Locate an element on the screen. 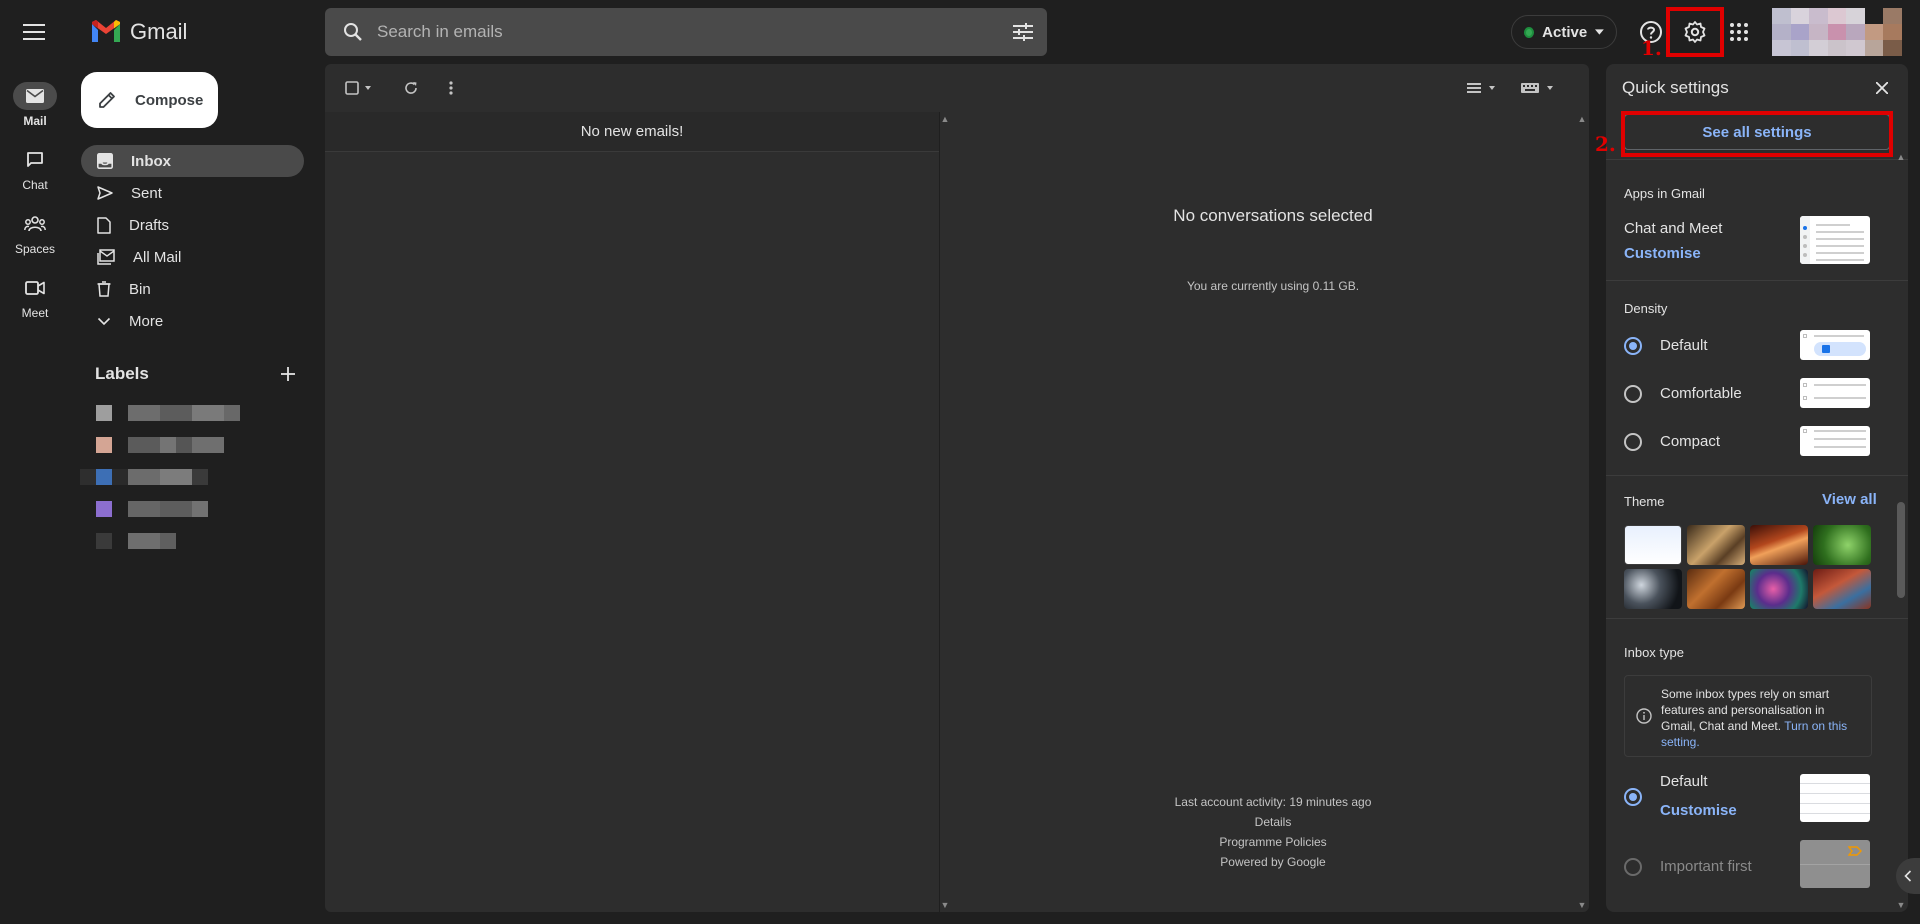 The height and width of the screenshot is (924, 1920). settings-highlight-box is located at coordinates (1695, 32).